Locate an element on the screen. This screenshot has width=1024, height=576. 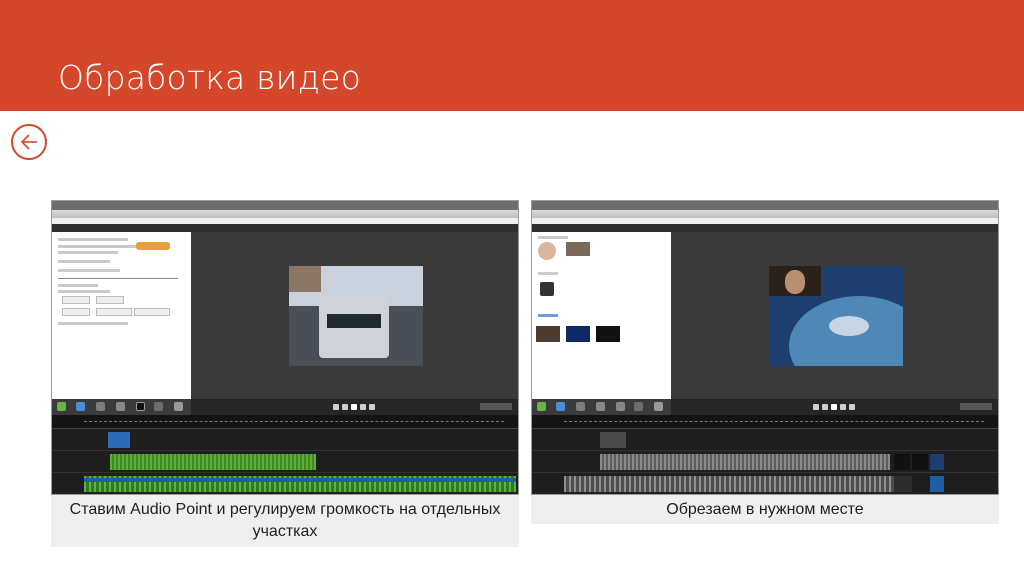
back-button is located at coordinates (29, 142).